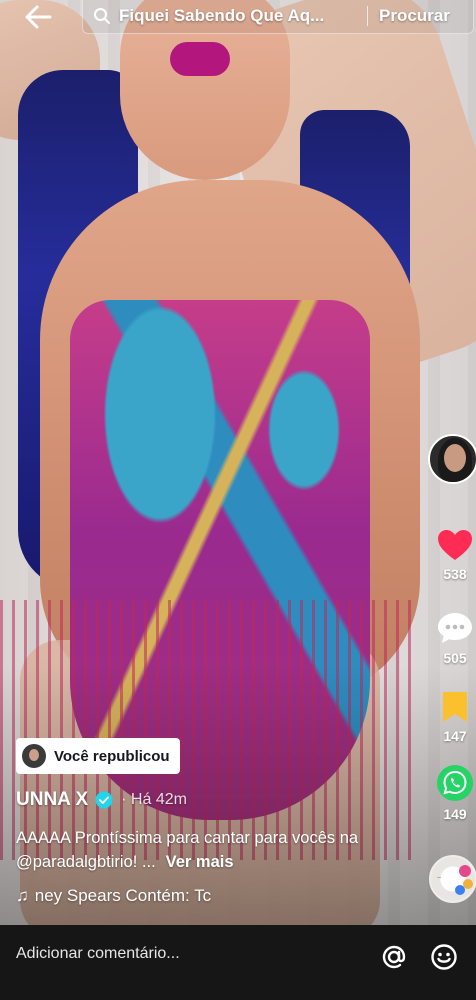 Image resolution: width=476 pixels, height=1000 pixels. What do you see at coordinates (455, 628) in the screenshot?
I see `comment-icon` at bounding box center [455, 628].